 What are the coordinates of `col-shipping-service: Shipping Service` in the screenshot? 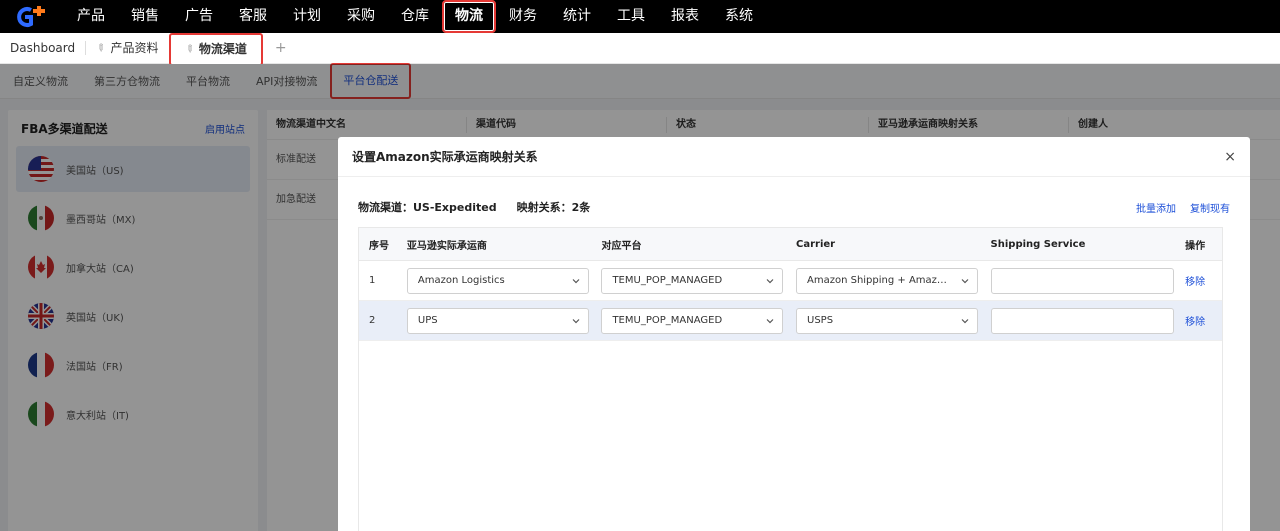 It's located at (1038, 244).